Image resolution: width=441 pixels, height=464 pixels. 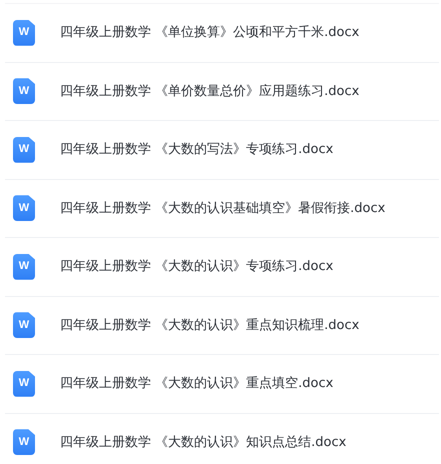 What do you see at coordinates (210, 91) in the screenshot?
I see `file-name: 四年级上册数学 《单价数量总价》应用题练习.docx` at bounding box center [210, 91].